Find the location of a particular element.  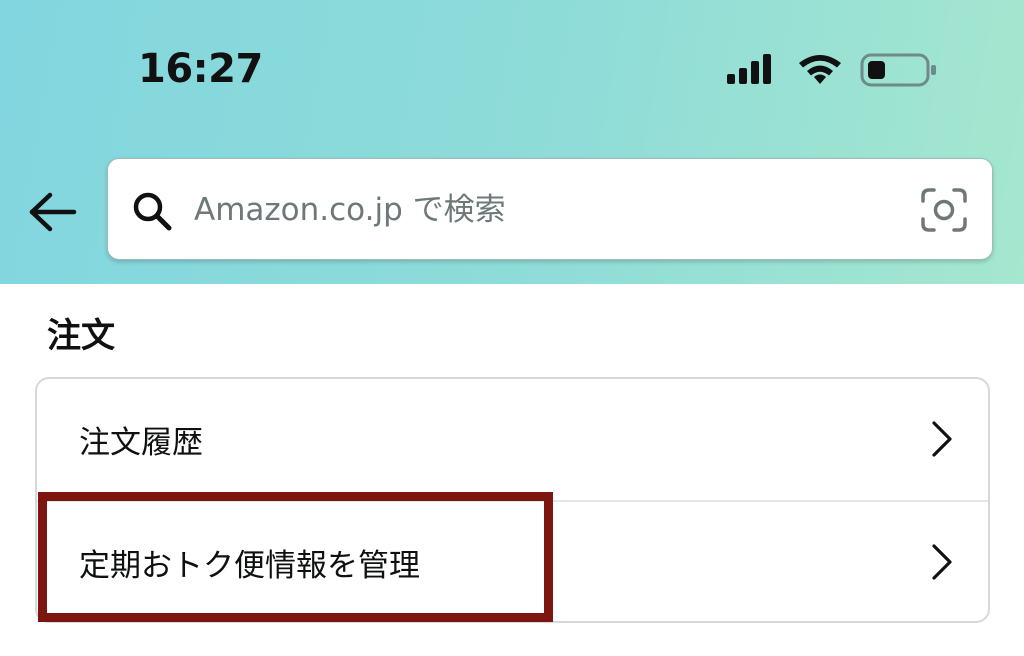

menu-item-label: 注文履歴 is located at coordinates (141, 443).